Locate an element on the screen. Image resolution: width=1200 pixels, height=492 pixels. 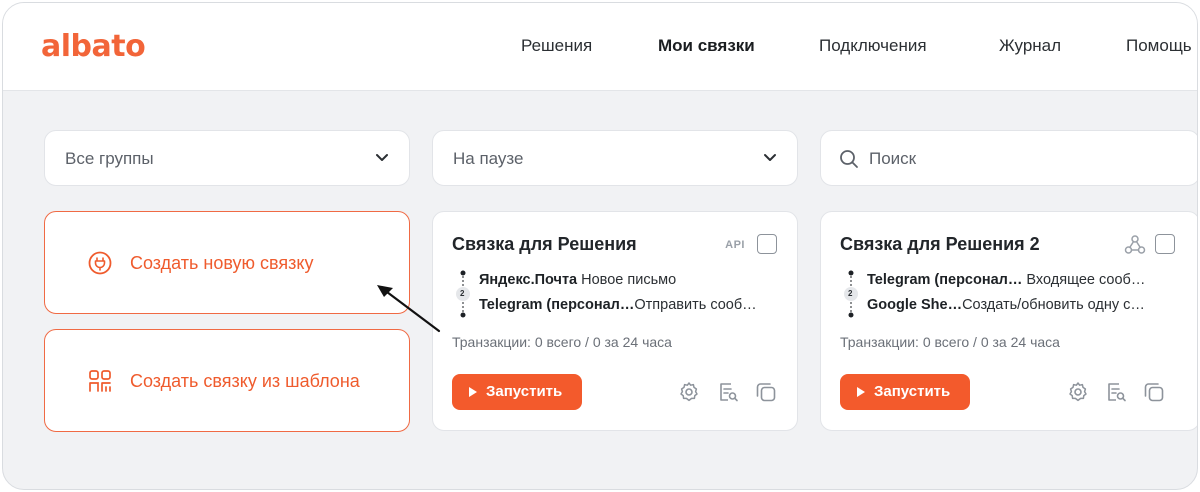
create-from-template-button: Создать связку из шаблона is located at coordinates (227, 380).